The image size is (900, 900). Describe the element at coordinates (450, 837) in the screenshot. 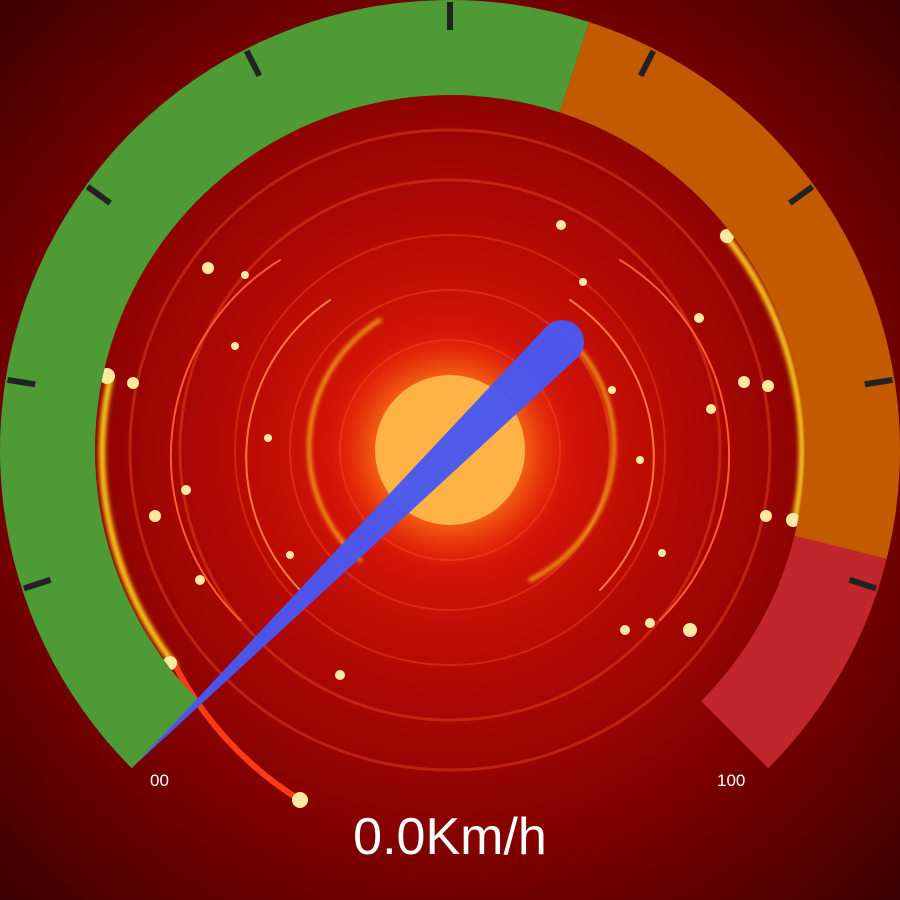

I see `speed-readout: 0.0Km/h` at that location.